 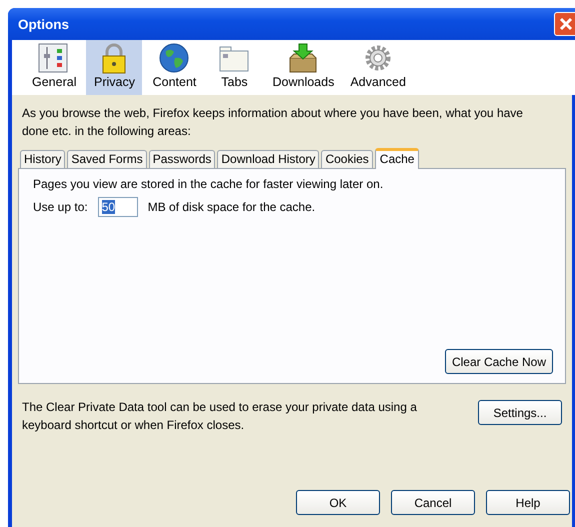 What do you see at coordinates (43, 159) in the screenshot?
I see `tab: History` at bounding box center [43, 159].